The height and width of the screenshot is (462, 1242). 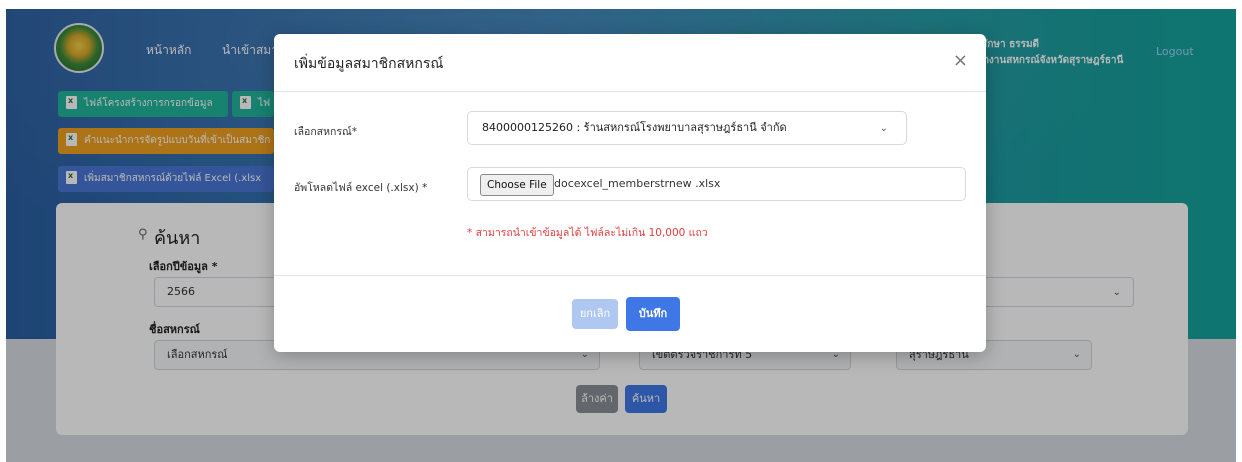 I want to click on choose-file-button: Choose File, so click(x=517, y=185).